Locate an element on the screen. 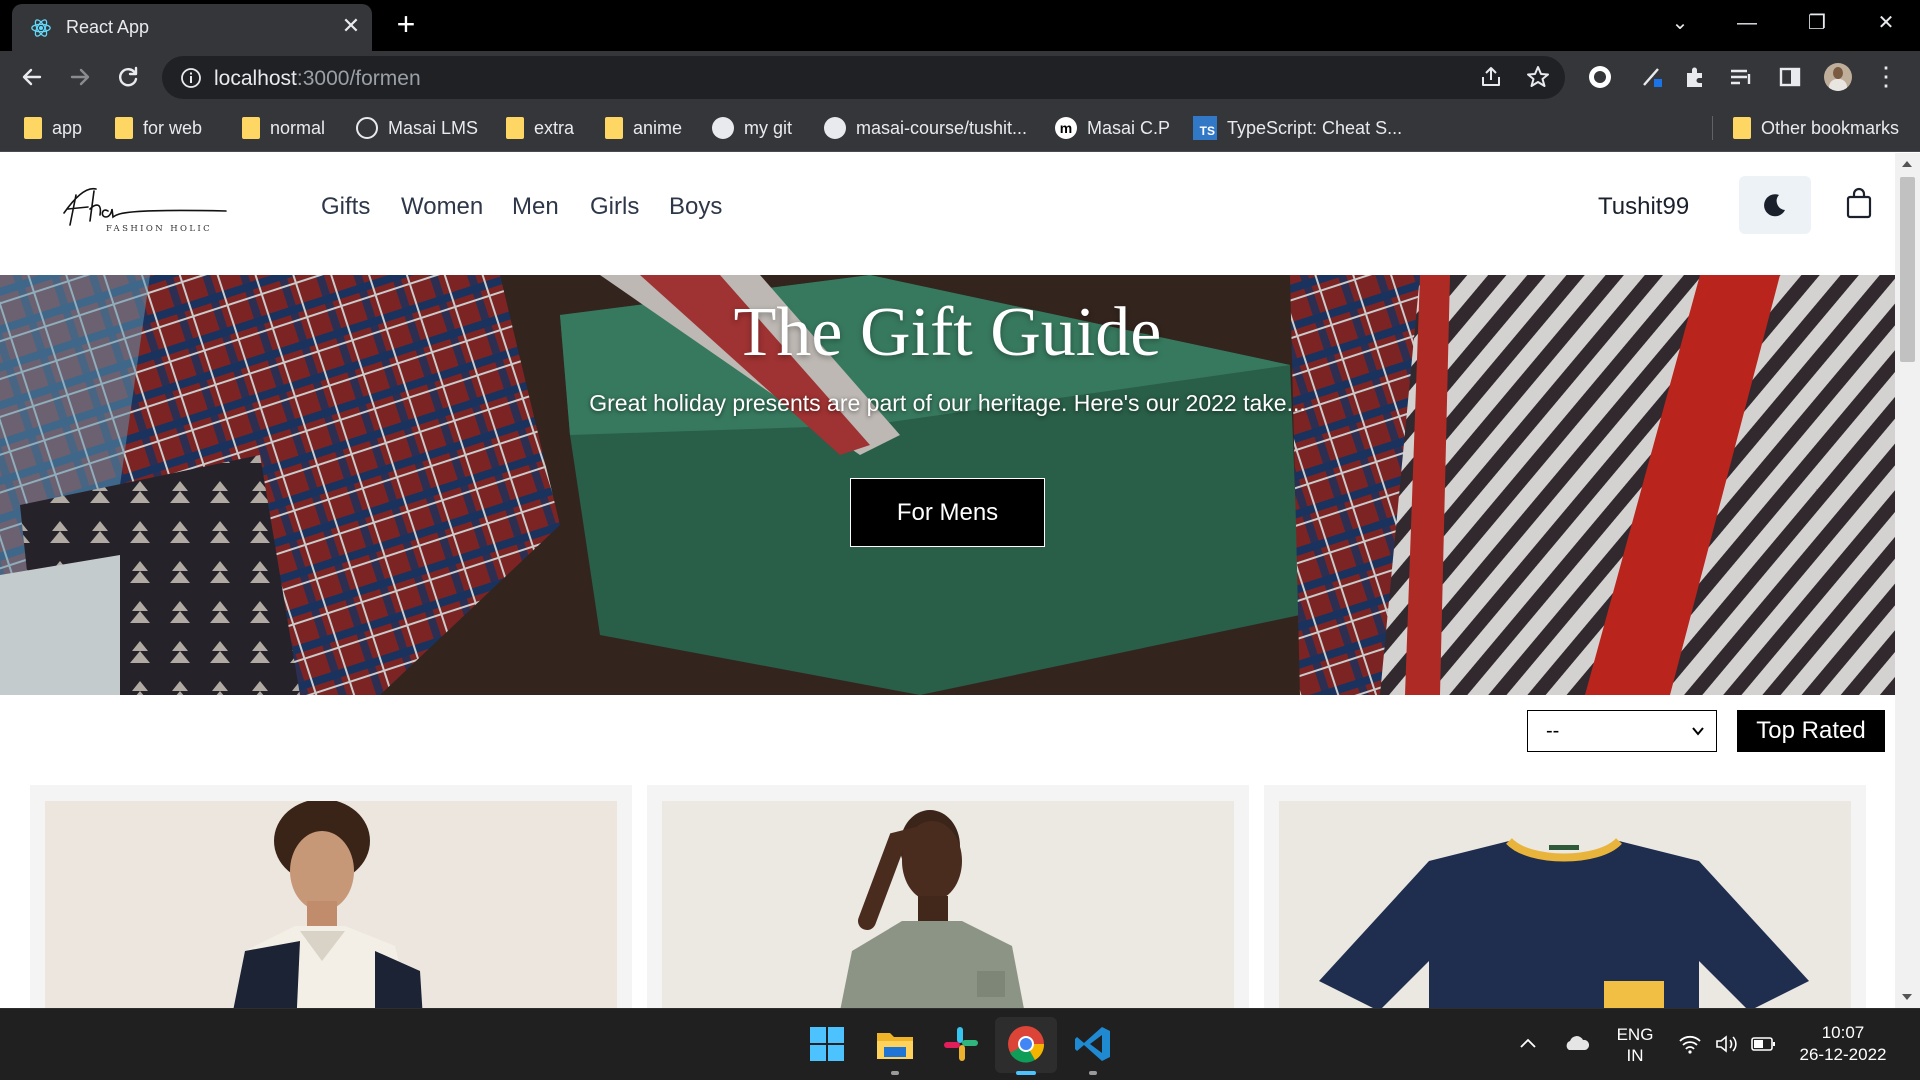 This screenshot has height=1080, width=1920. slack-icon is located at coordinates (961, 1044).